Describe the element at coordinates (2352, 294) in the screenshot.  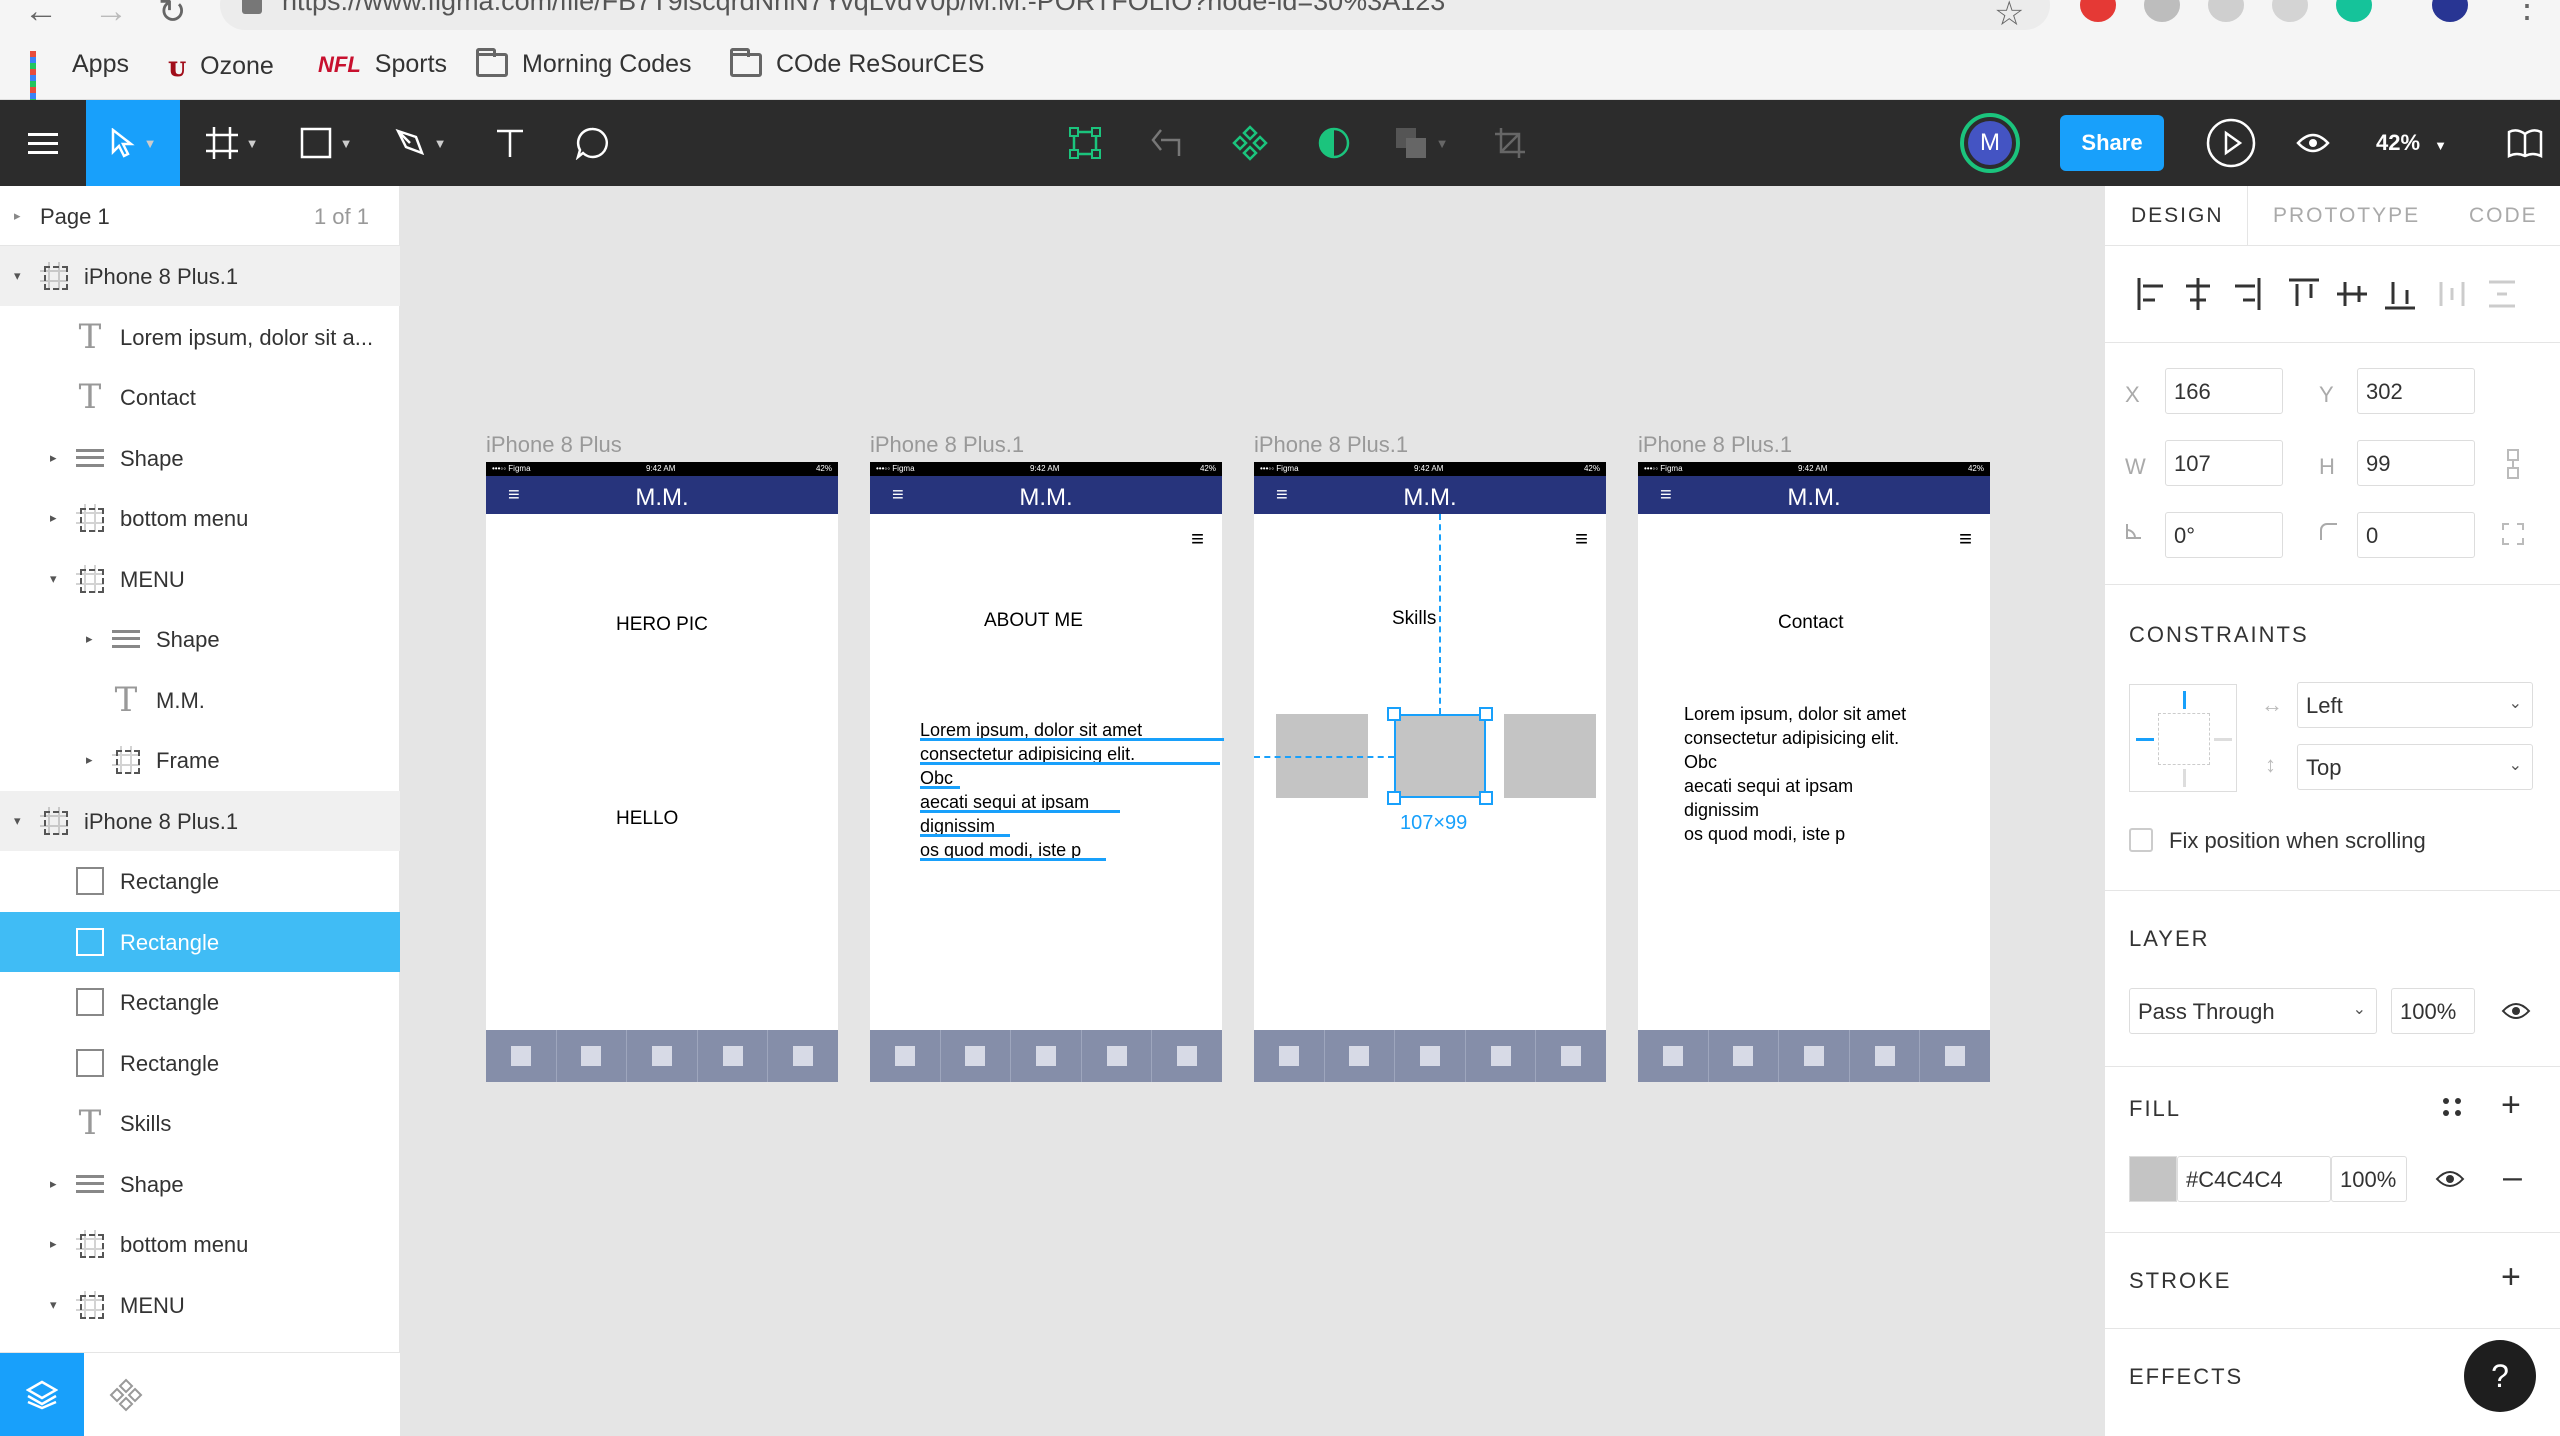
I see `align-vertical-center-icon` at that location.